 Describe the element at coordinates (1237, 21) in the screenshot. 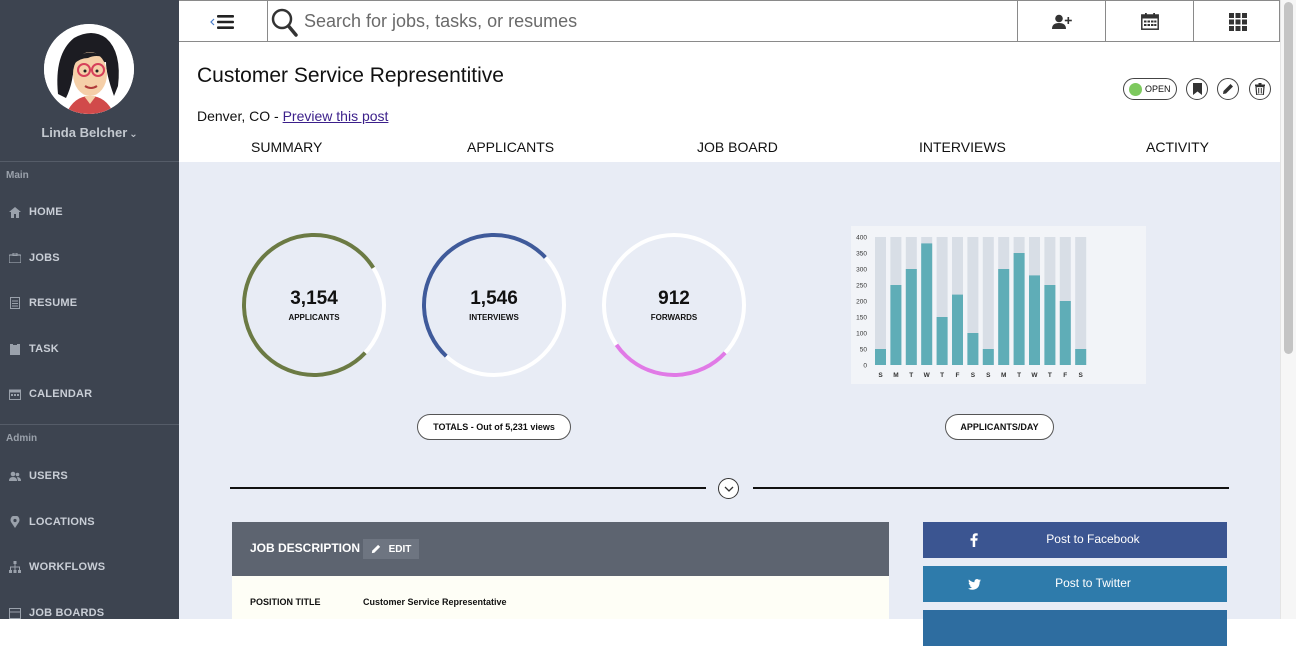

I see `apps-grid-button` at that location.